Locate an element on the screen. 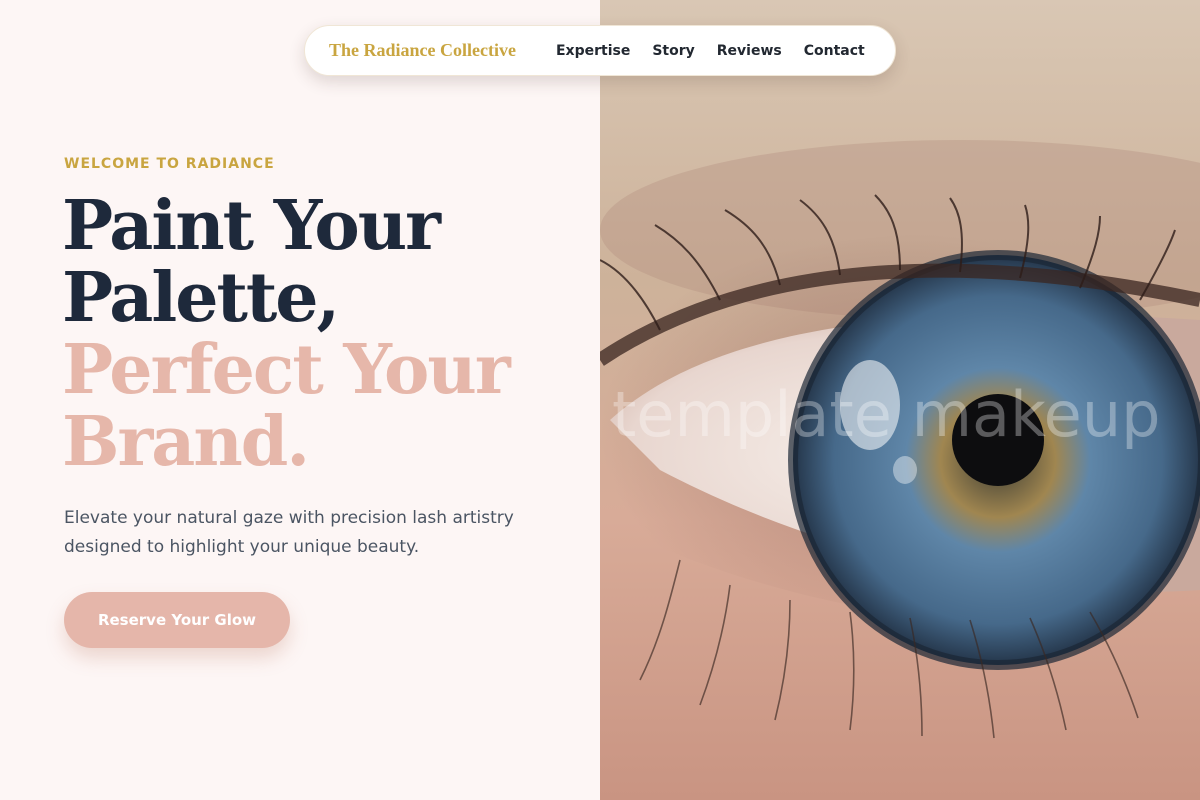  headline-line-2: Palette, is located at coordinates (201, 298).